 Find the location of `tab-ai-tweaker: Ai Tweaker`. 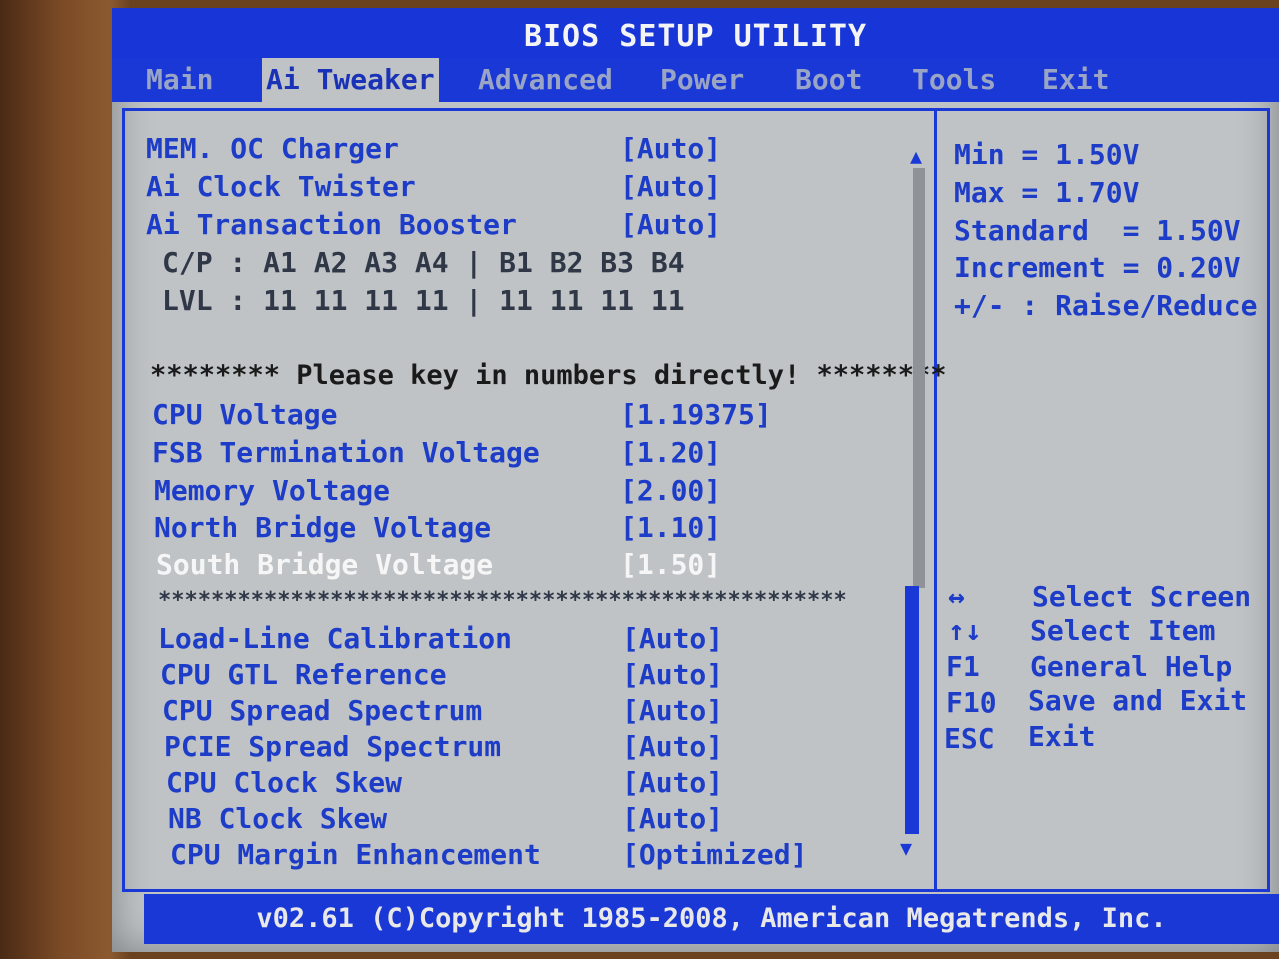

tab-ai-tweaker: Ai Tweaker is located at coordinates (350, 80).